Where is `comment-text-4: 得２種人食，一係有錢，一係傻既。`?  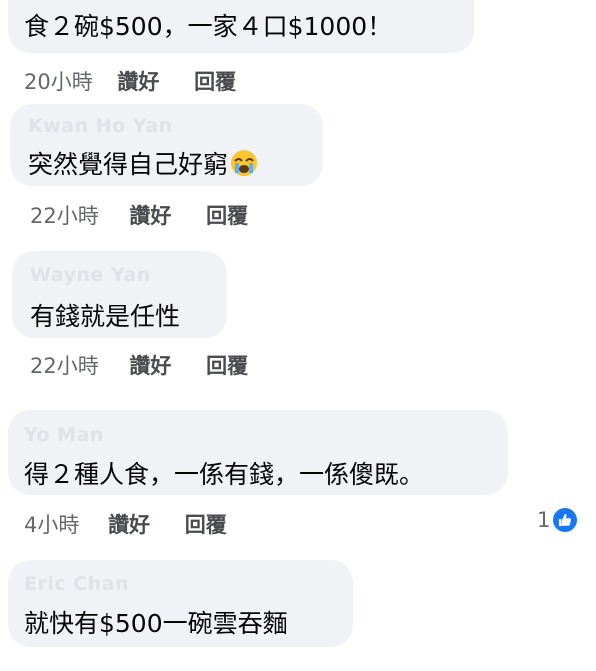 comment-text-4: 得２種人食，一係有錢，一係傻既。 is located at coordinates (224, 474).